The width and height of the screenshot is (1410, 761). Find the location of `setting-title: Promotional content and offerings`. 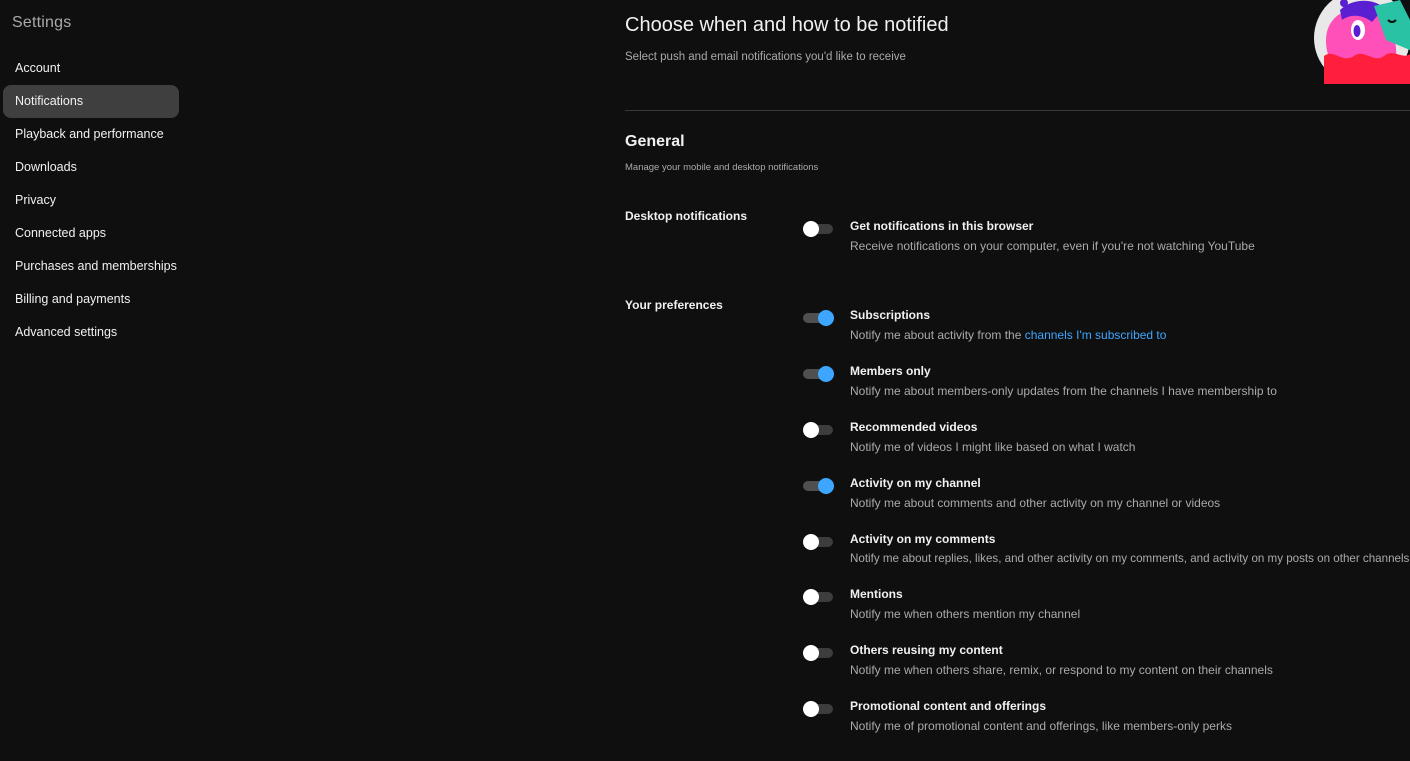

setting-title: Promotional content and offerings is located at coordinates (948, 706).